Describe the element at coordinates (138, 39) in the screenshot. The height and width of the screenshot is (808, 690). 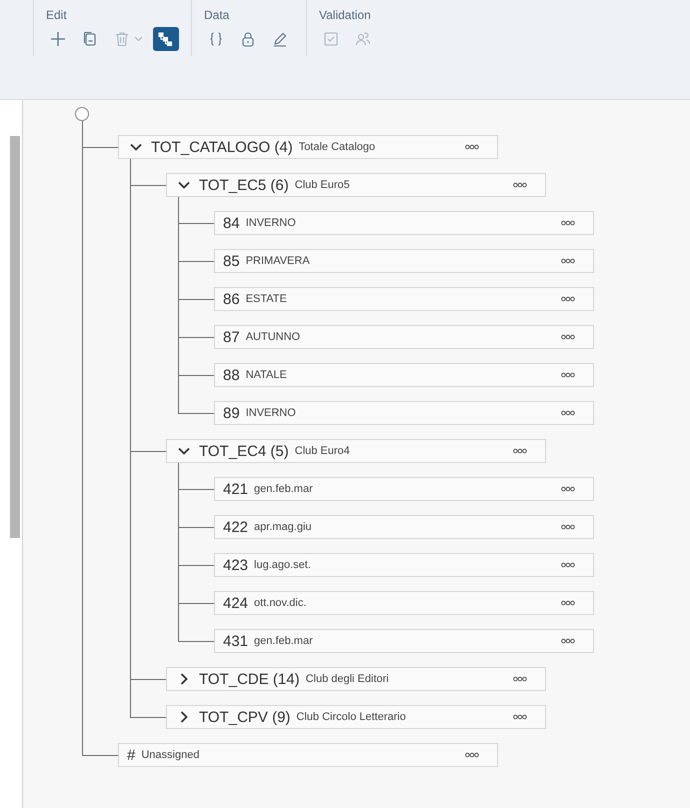
I see `caret-icon` at that location.